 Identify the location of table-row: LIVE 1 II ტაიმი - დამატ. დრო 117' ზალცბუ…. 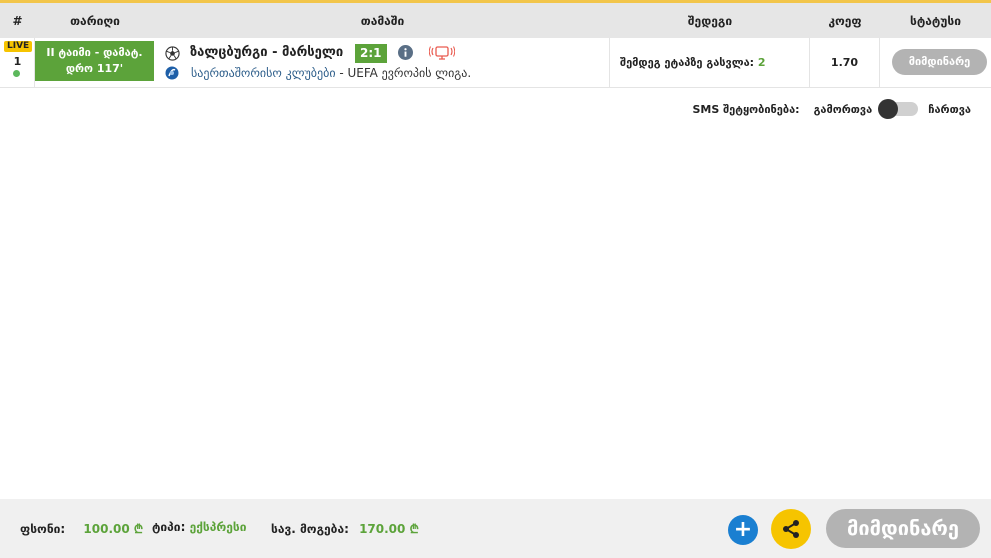
(495, 63).